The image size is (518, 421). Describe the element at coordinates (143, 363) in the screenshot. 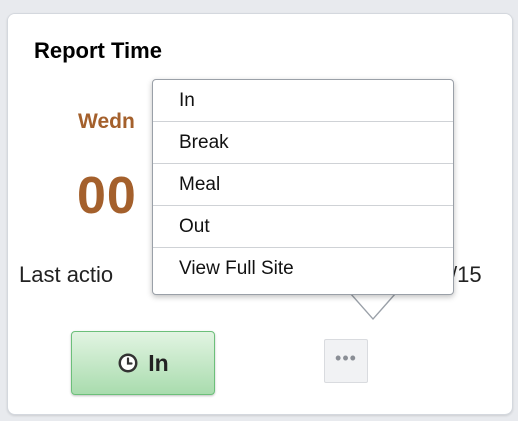

I see `punch-in-button: In` at that location.